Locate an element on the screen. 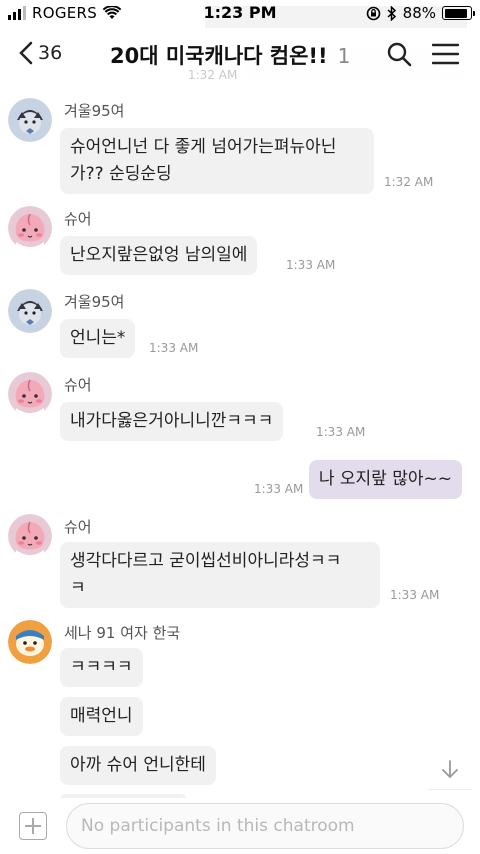  plus-icon is located at coordinates (33, 826).